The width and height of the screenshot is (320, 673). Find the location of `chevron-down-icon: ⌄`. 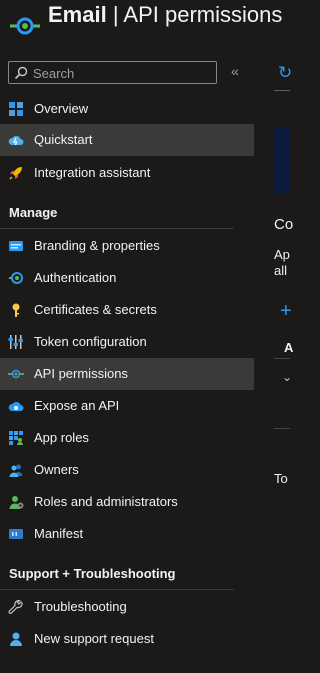

chevron-down-icon: ⌄ is located at coordinates (287, 377).